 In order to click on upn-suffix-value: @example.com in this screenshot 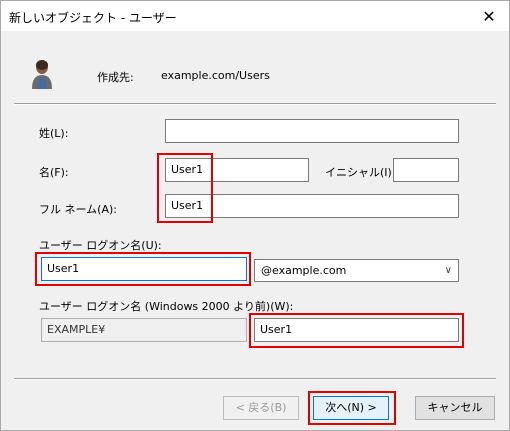, I will do `click(304, 270)`.